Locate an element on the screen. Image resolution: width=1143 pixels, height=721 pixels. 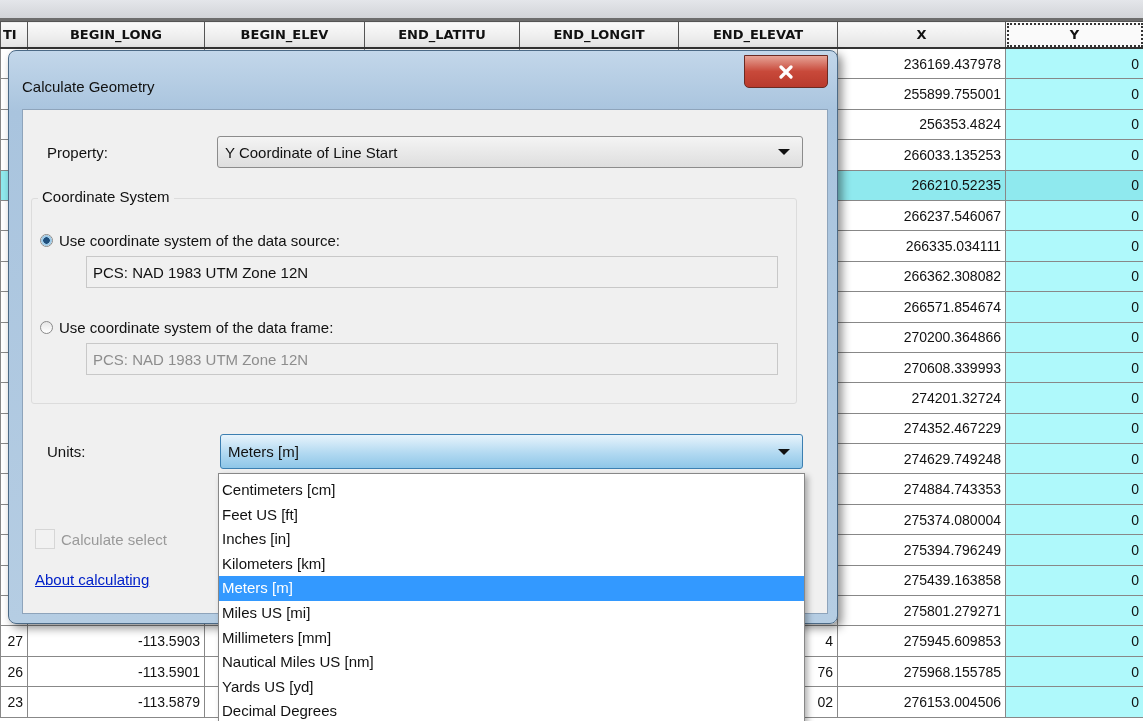
list-item: Miles US [mi] is located at coordinates (511, 613).